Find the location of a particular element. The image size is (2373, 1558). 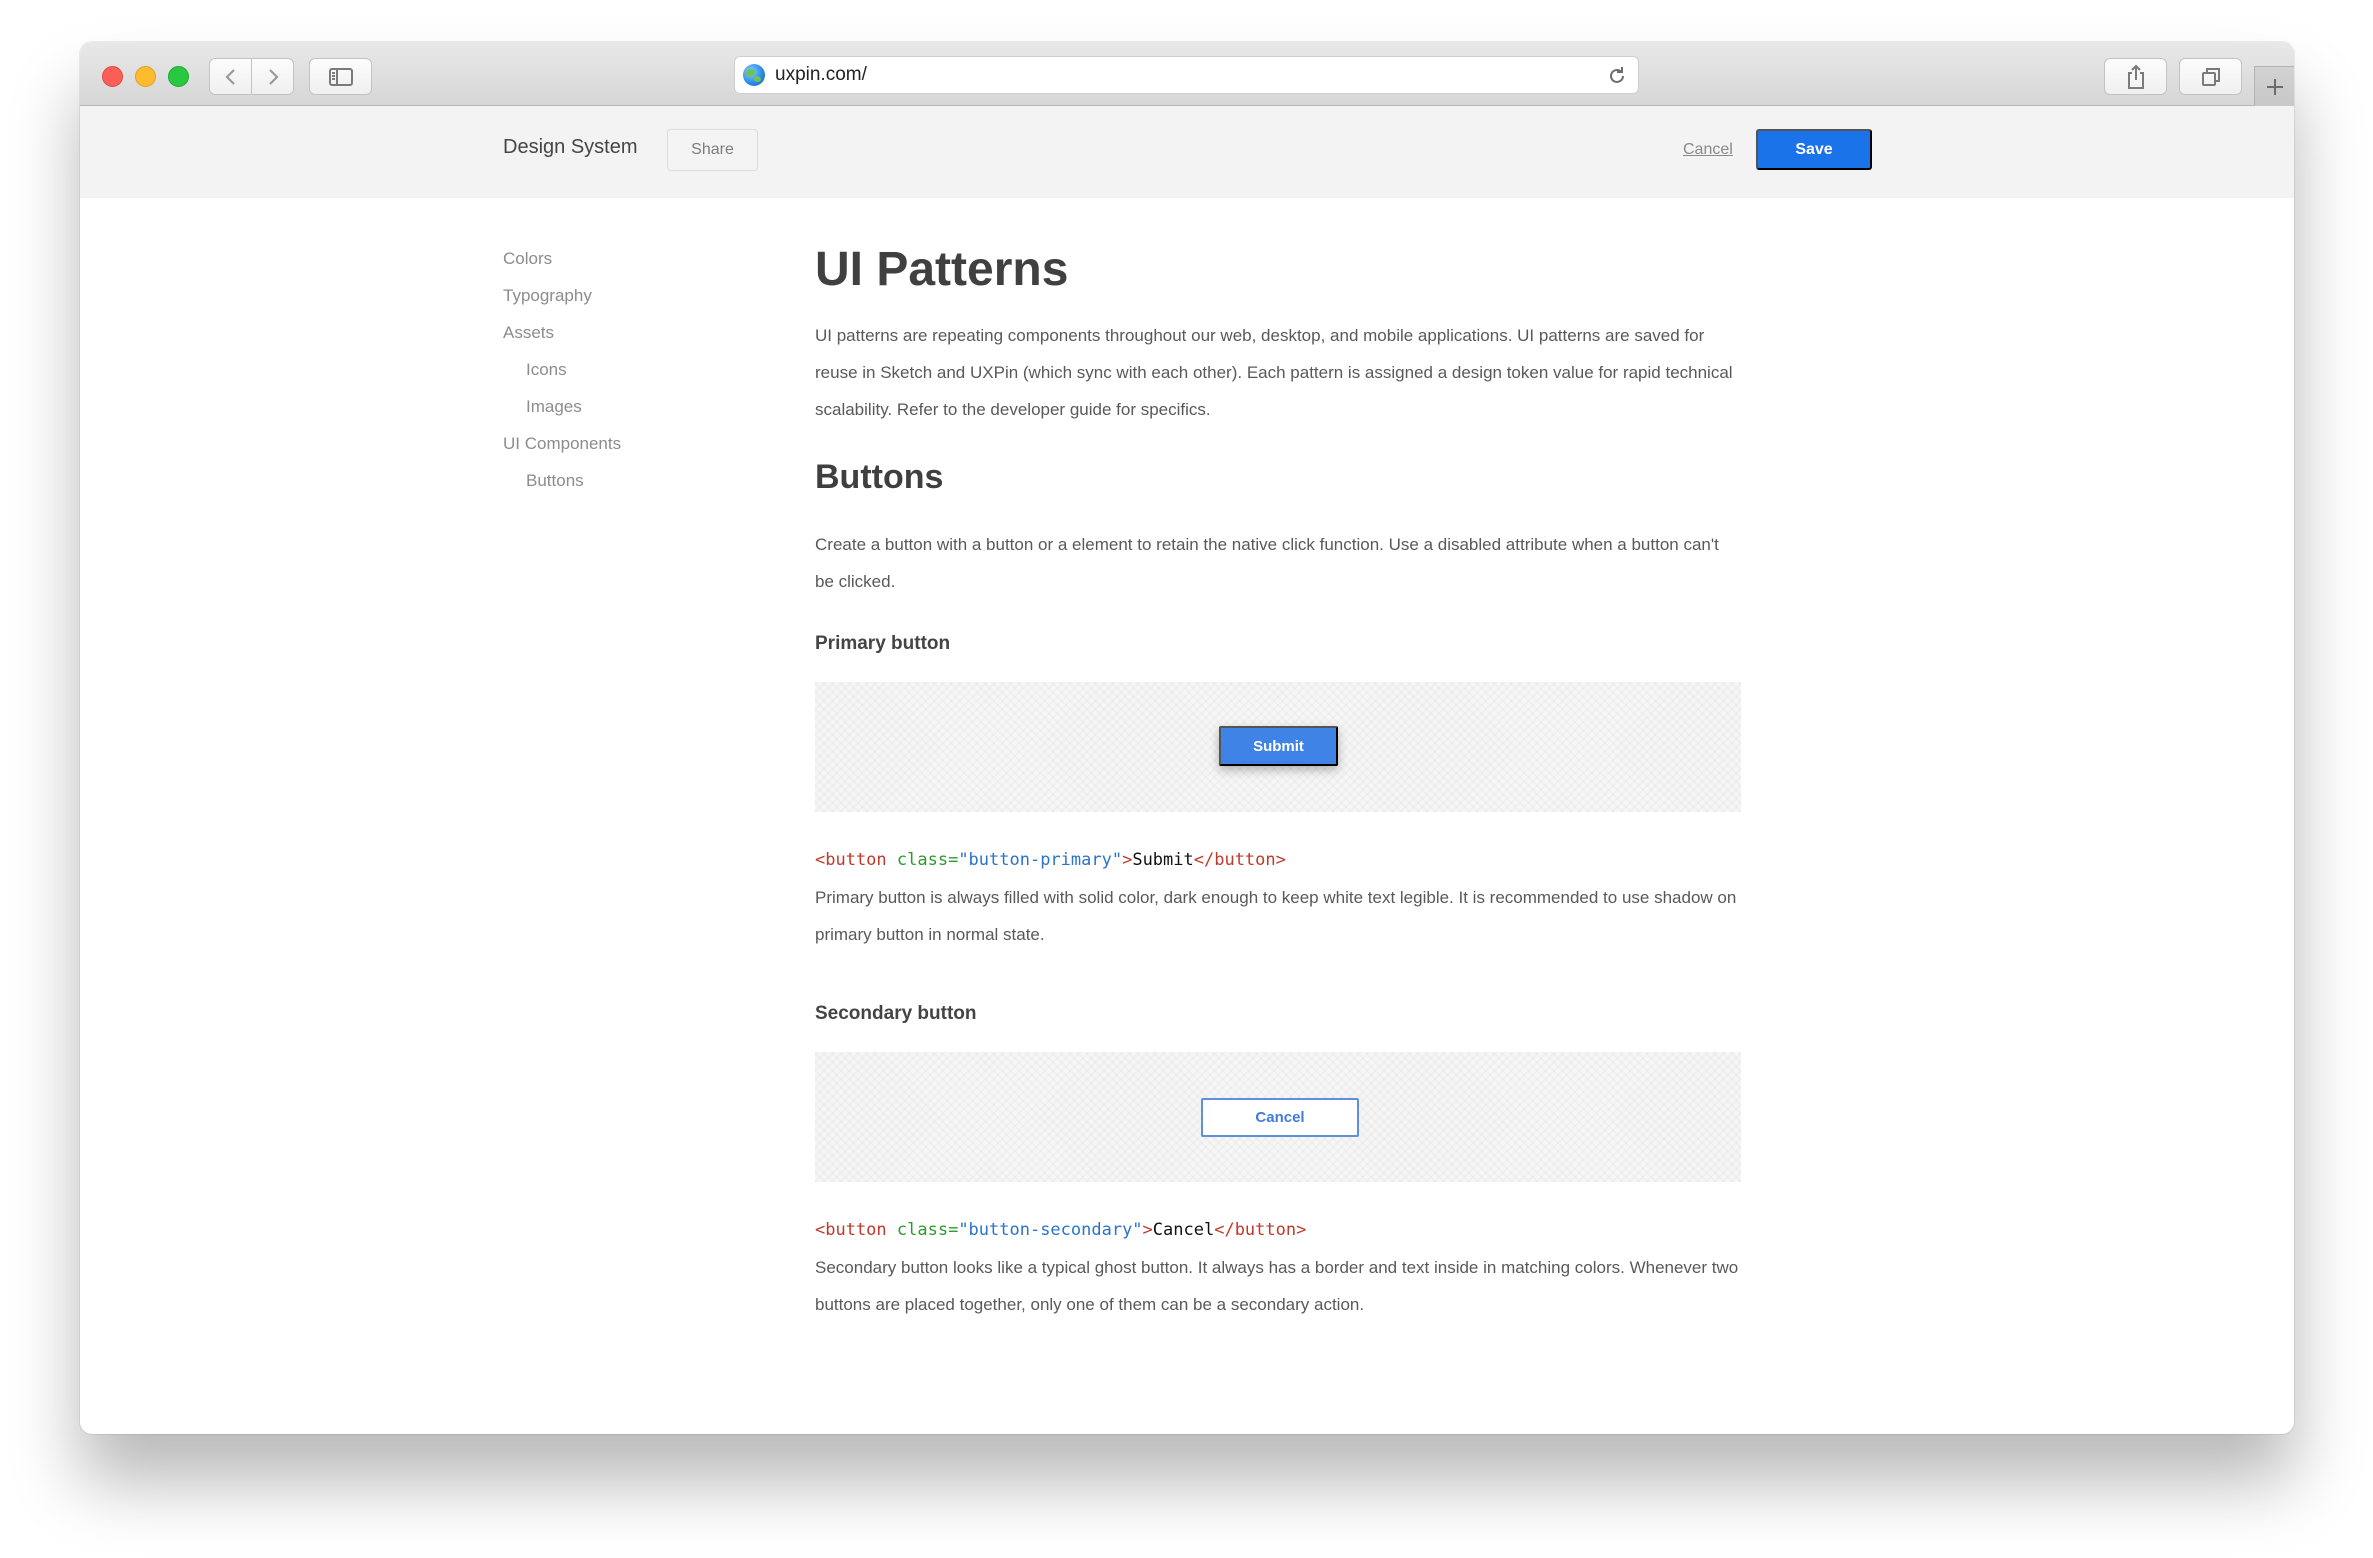

secondary-button-heading: Secondary button is located at coordinates (896, 1013).